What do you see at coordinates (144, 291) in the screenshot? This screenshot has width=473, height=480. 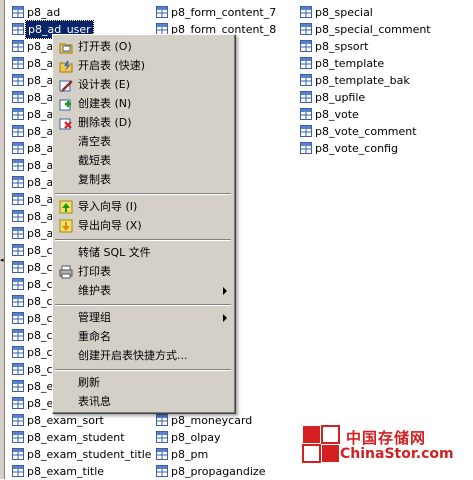 I see `menu-item: 维护表` at bounding box center [144, 291].